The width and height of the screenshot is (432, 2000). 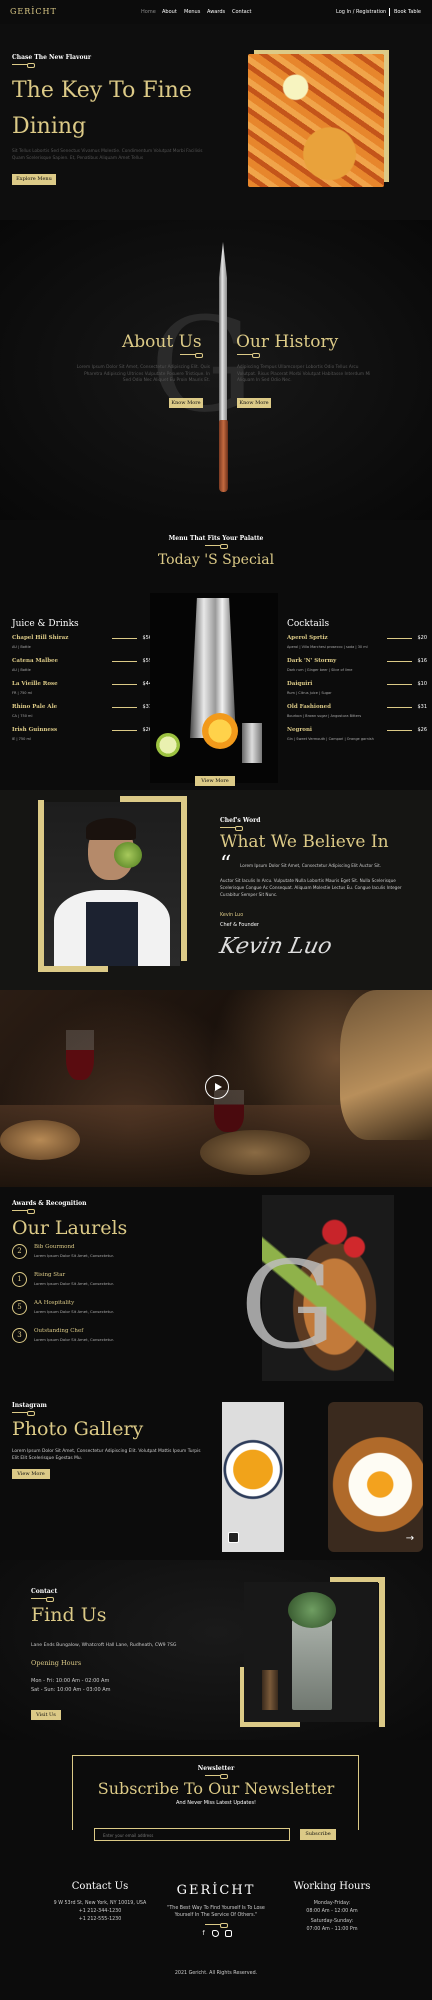 I want to click on gallery-arrow-right-icon: →, so click(x=410, y=1539).